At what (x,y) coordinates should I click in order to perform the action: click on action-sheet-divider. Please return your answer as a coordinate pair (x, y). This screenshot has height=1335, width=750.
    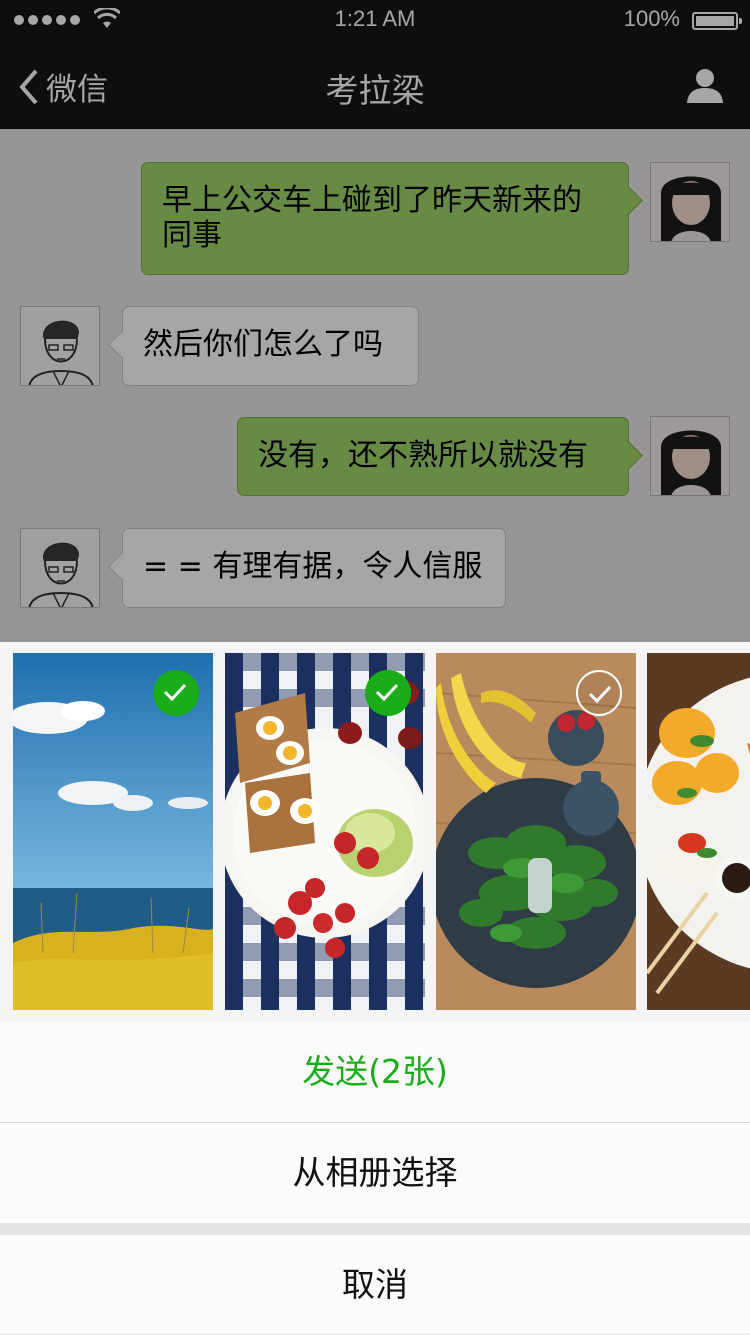
    Looking at the image, I should click on (375, 1229).